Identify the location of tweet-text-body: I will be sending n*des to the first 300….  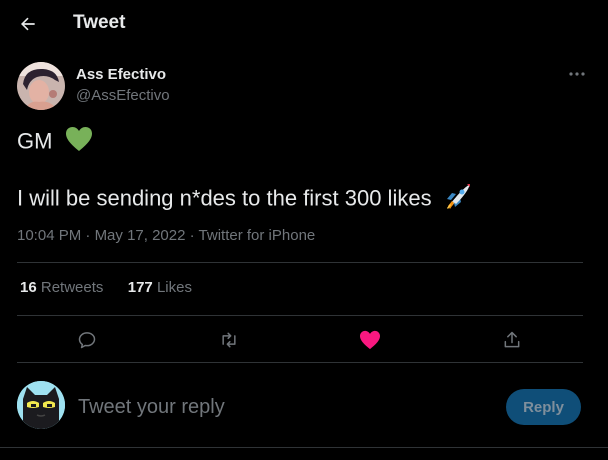
(224, 198).